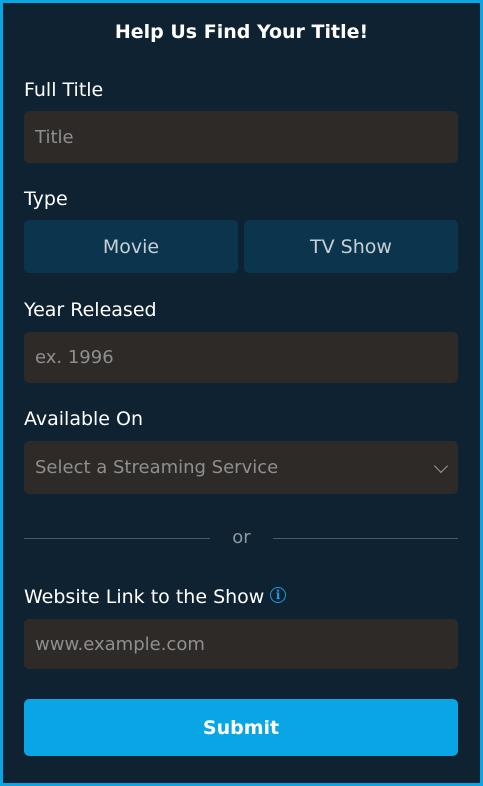 Image resolution: width=483 pixels, height=786 pixels. I want to click on year-label: Year Released, so click(90, 310).